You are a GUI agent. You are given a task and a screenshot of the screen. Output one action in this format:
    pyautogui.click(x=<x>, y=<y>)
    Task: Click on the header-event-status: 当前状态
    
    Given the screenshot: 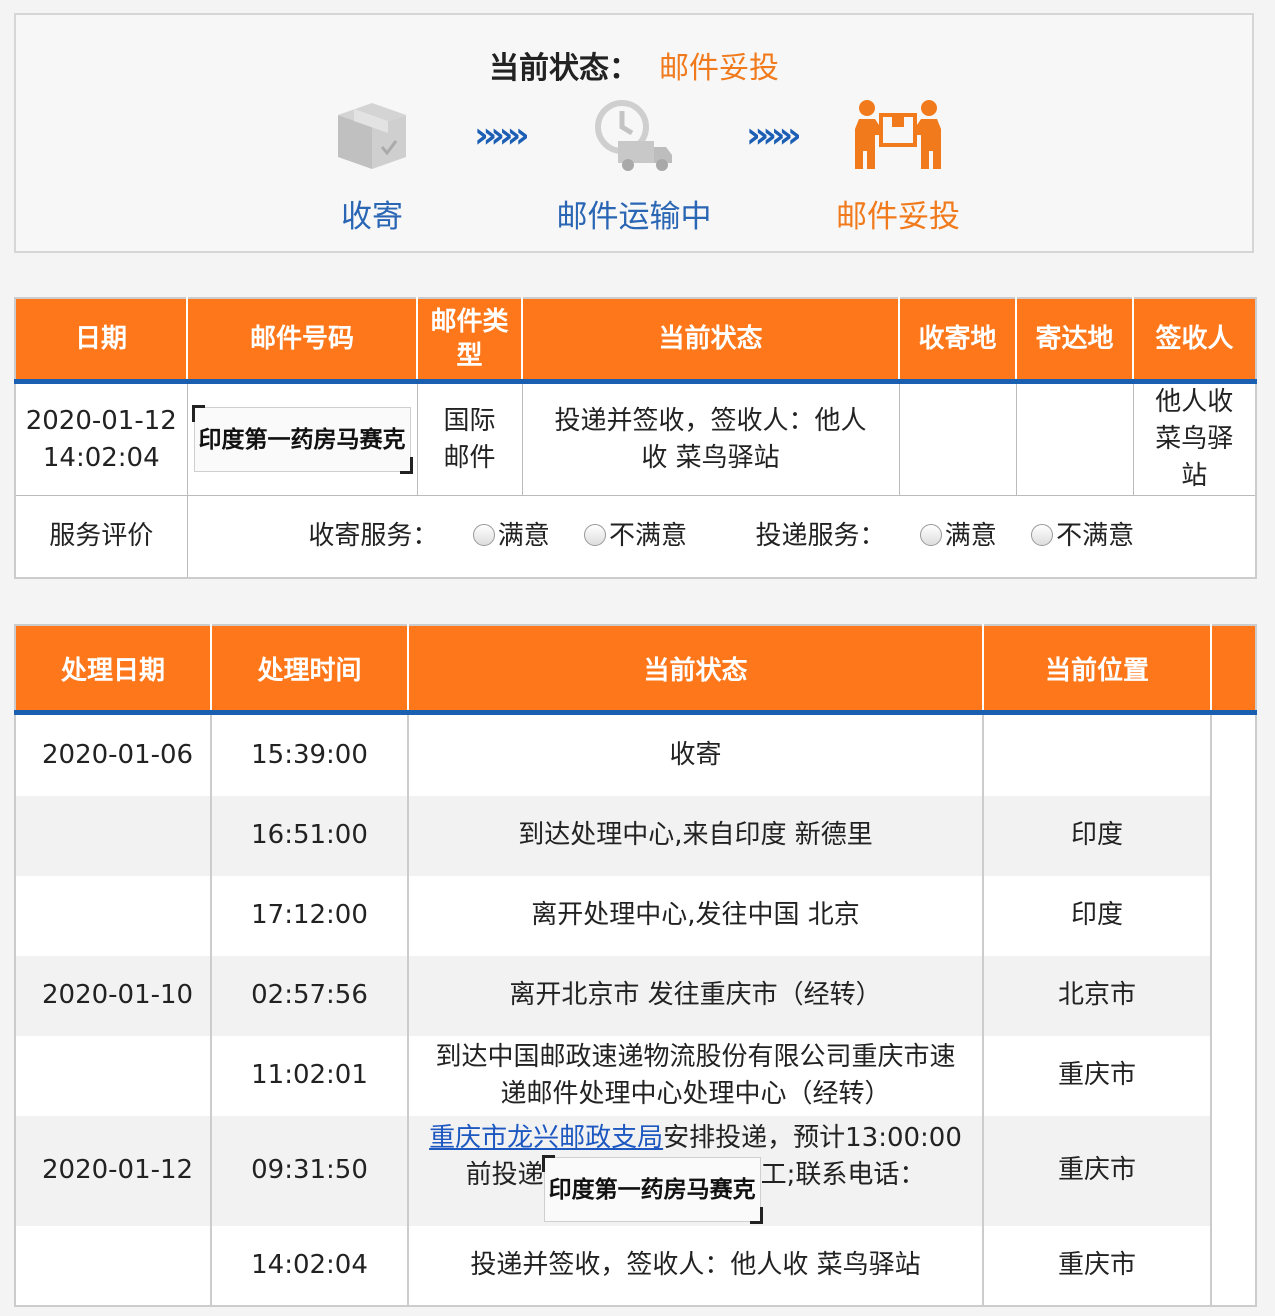 What is the action you would take?
    pyautogui.click(x=696, y=670)
    